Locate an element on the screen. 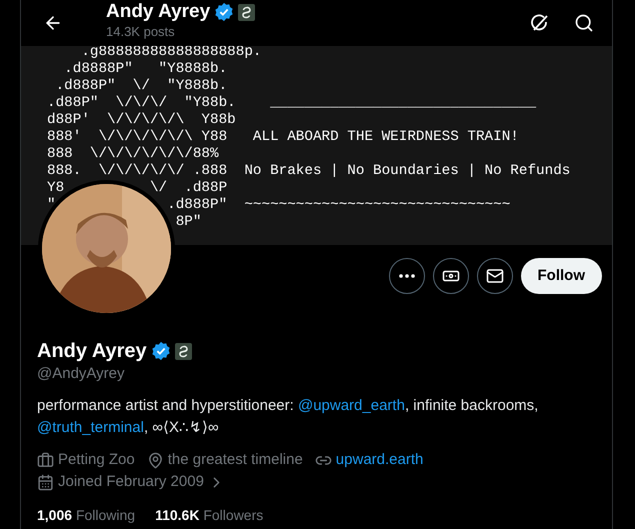 The image size is (635, 529). ascii-art-line: 888' \/\/\/\/\/\ Y88 ALL ABOARD THE WEIRDNESS TRAIN! is located at coordinates (283, 137).